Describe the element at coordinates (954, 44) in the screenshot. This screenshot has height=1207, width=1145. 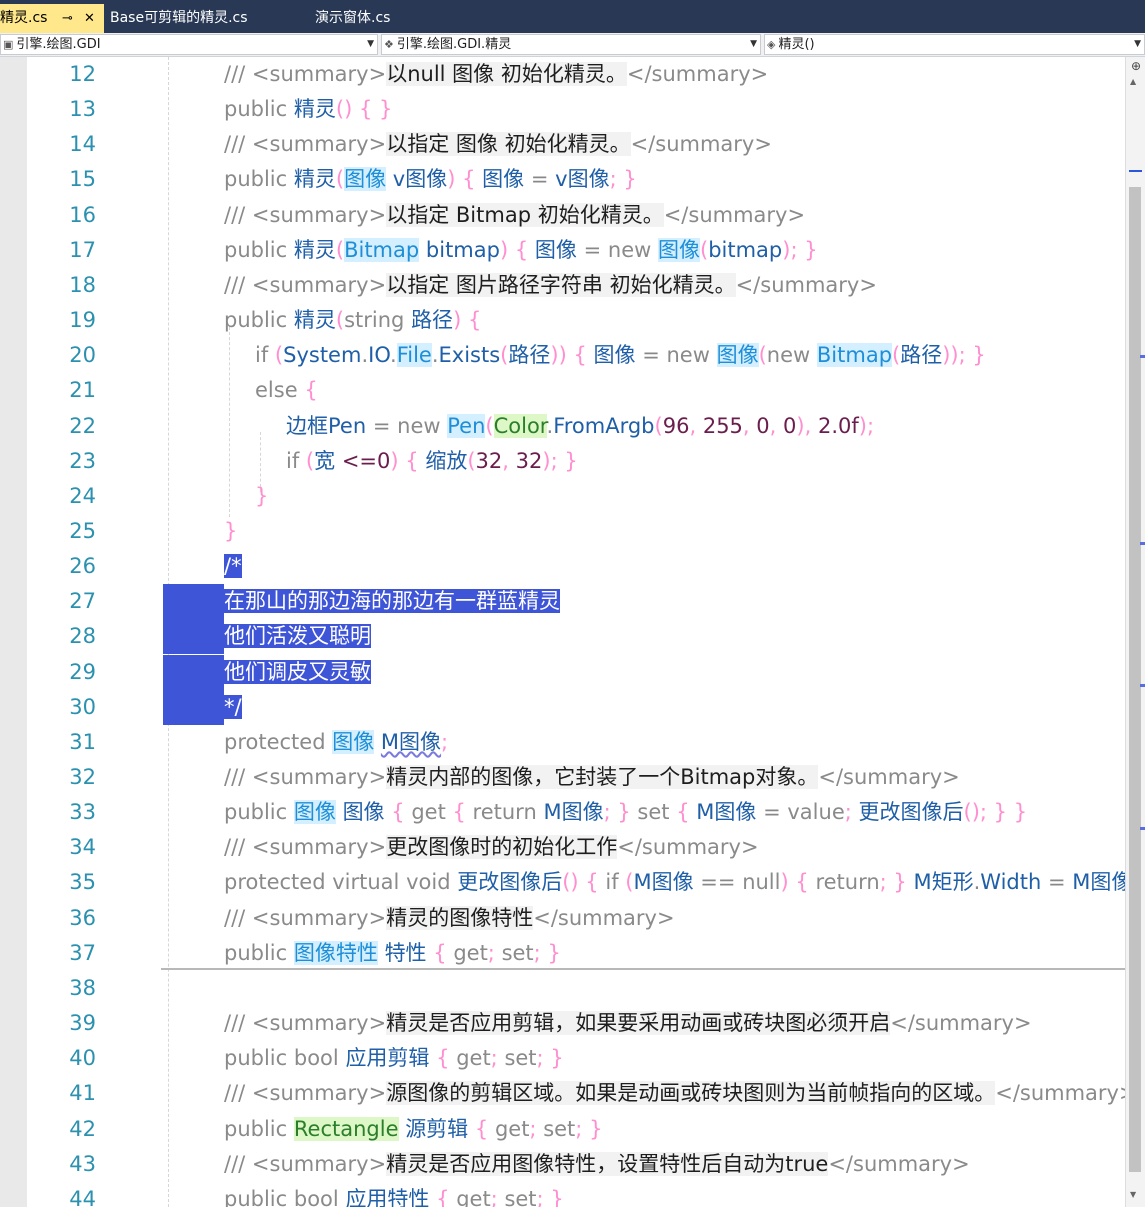
I see `member-dropdown: ◈ 精灵() ▼` at that location.